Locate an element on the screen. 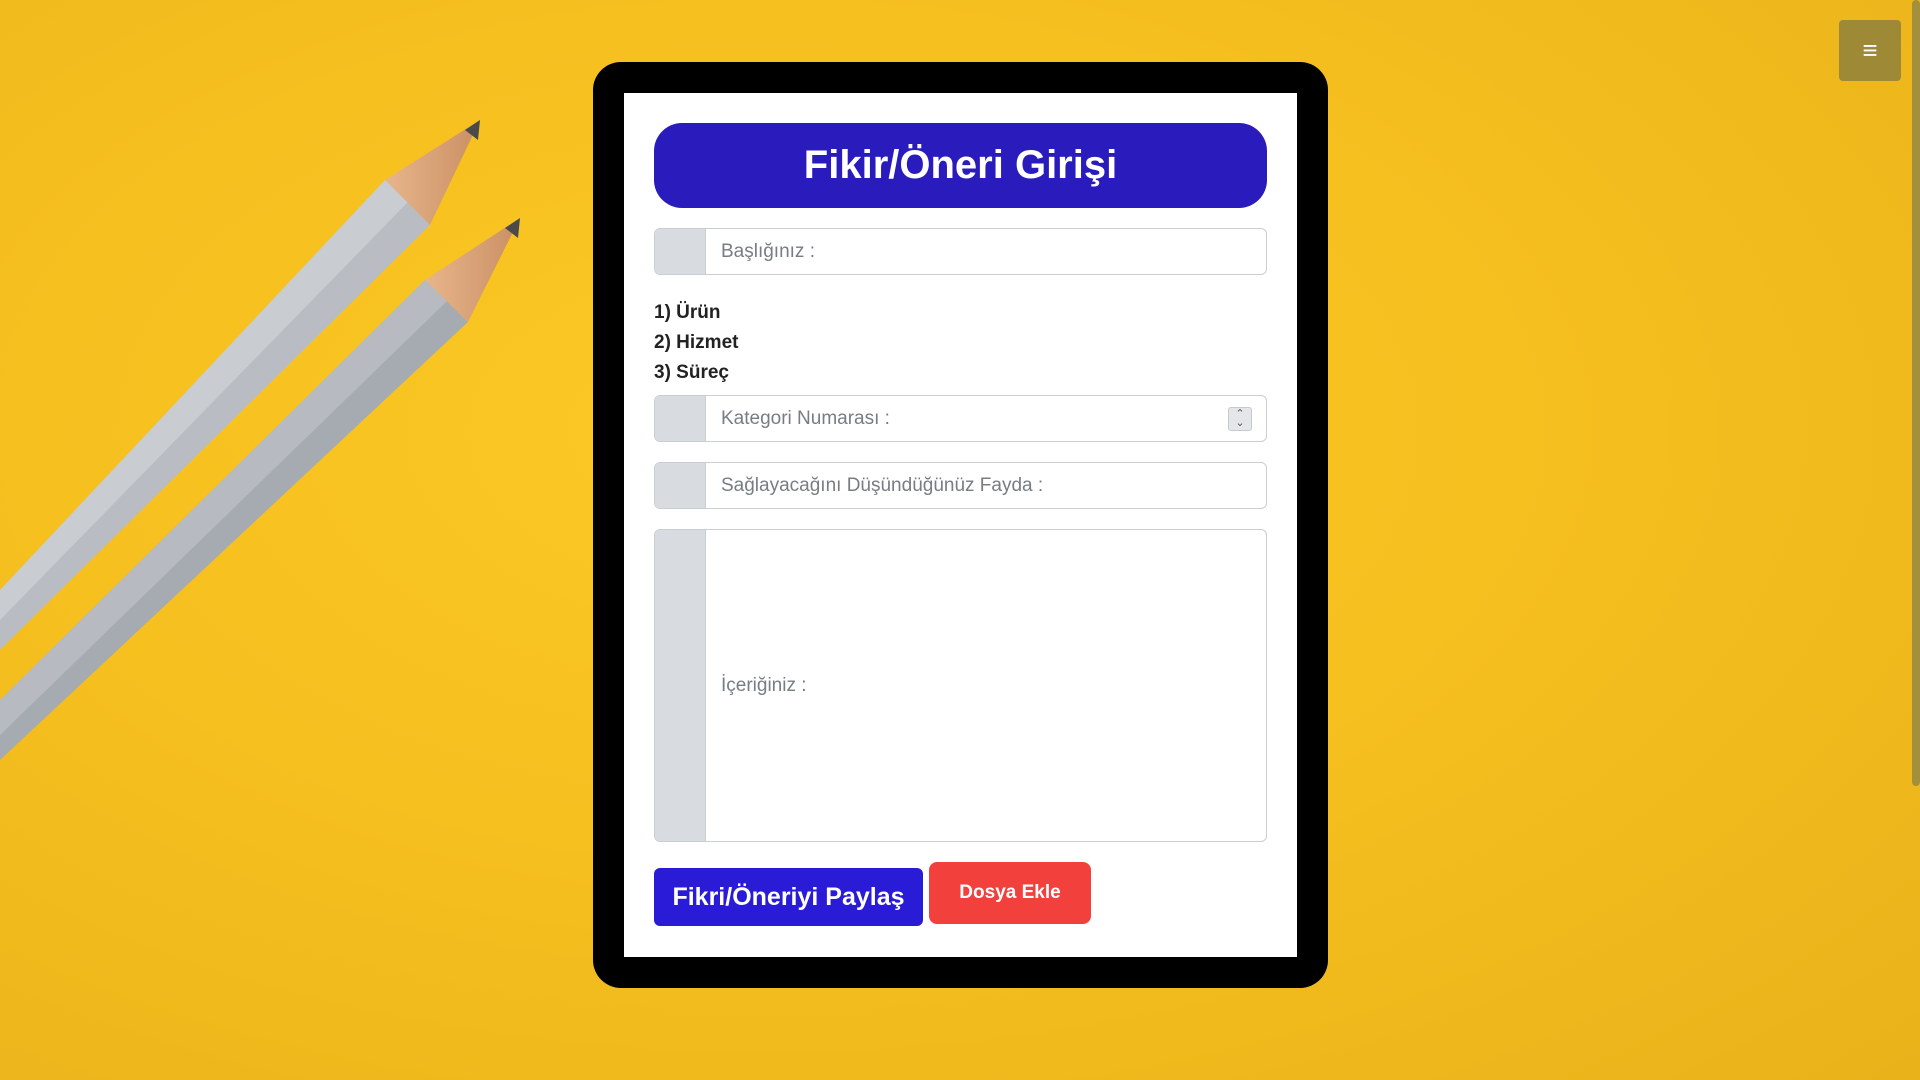 This screenshot has width=1920, height=1080. content-input-addon is located at coordinates (680, 685).